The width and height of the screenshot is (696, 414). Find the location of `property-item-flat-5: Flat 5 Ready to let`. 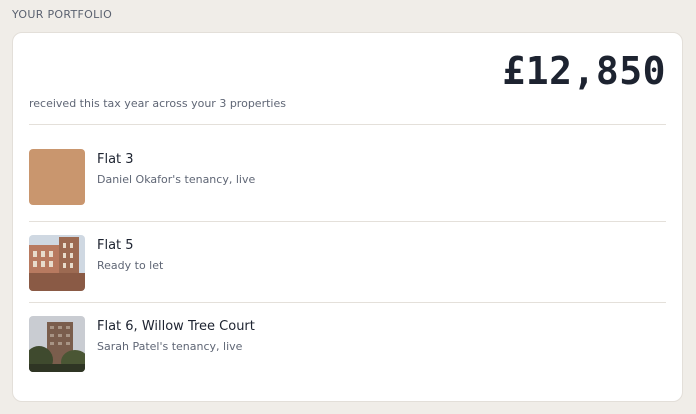

property-item-flat-5: Flat 5 Ready to let is located at coordinates (347, 263).